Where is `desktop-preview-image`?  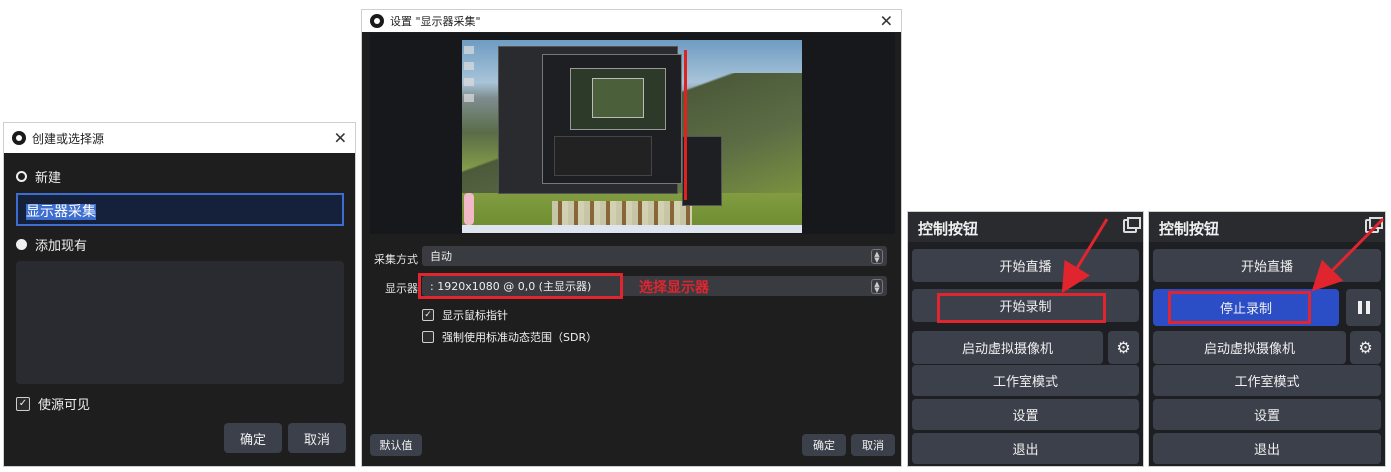 desktop-preview-image is located at coordinates (632, 136).